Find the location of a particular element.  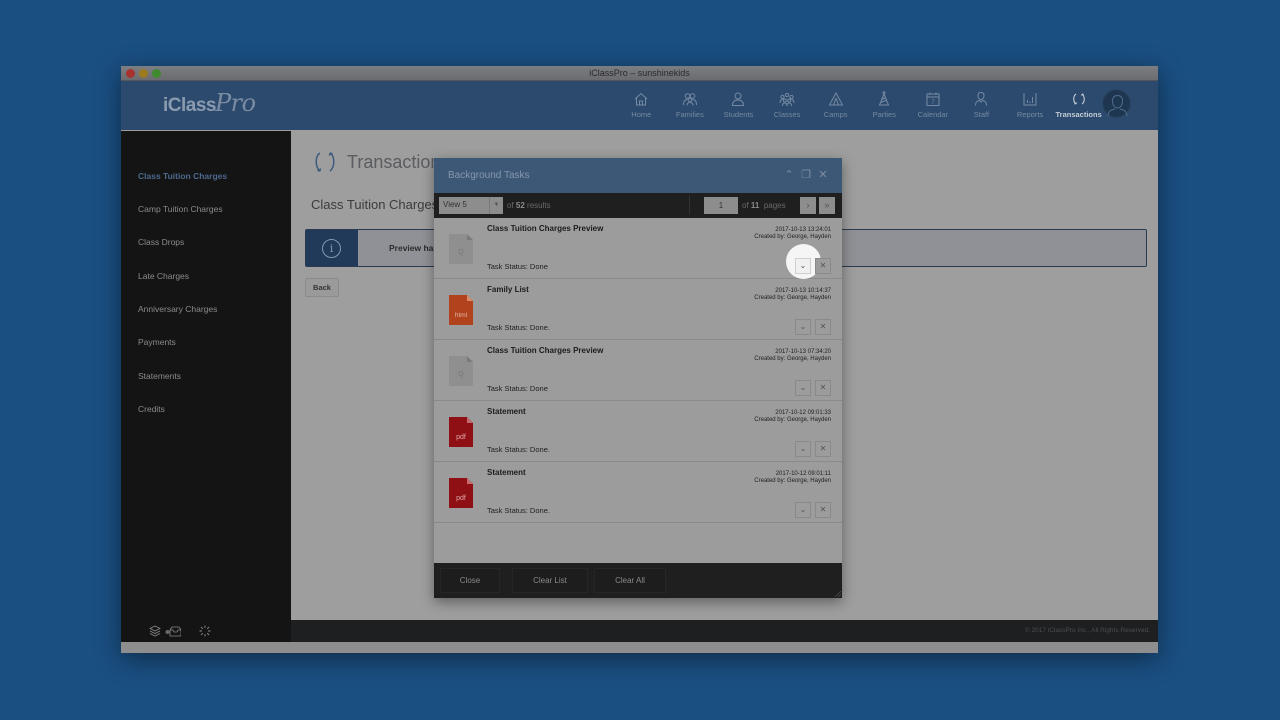

nav-label: Parties is located at coordinates (884, 114).